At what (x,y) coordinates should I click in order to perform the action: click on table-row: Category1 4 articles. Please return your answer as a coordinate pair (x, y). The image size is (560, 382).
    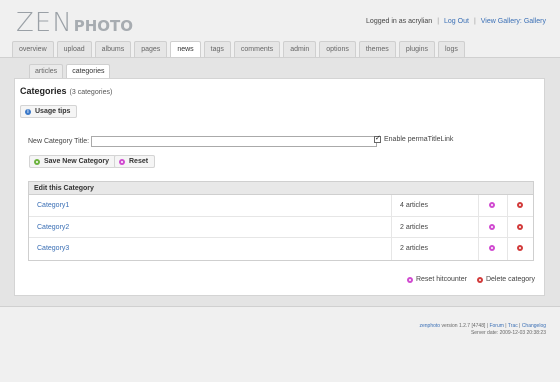
    Looking at the image, I should click on (281, 206).